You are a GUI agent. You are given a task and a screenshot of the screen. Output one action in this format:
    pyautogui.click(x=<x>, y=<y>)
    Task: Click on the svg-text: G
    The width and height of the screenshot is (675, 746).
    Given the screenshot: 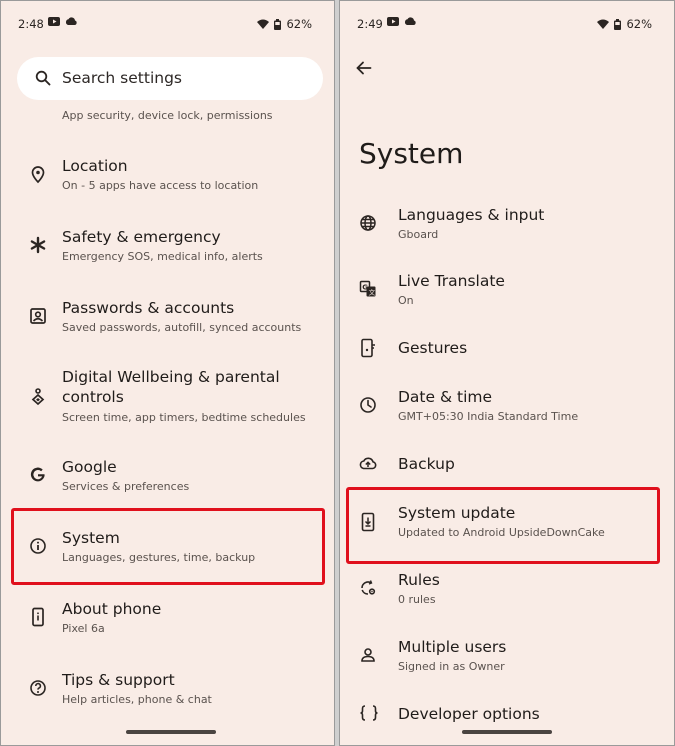 What is the action you would take?
    pyautogui.click(x=365, y=288)
    